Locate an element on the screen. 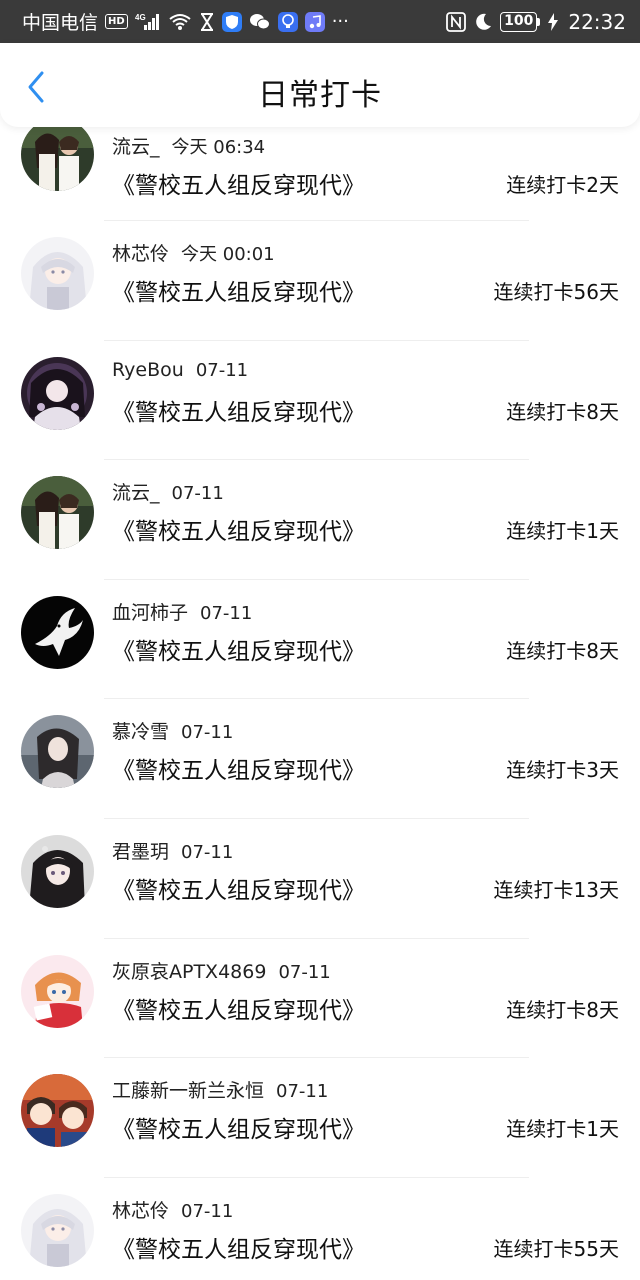  avatar-orange-hair-girl-icon is located at coordinates (57, 991).